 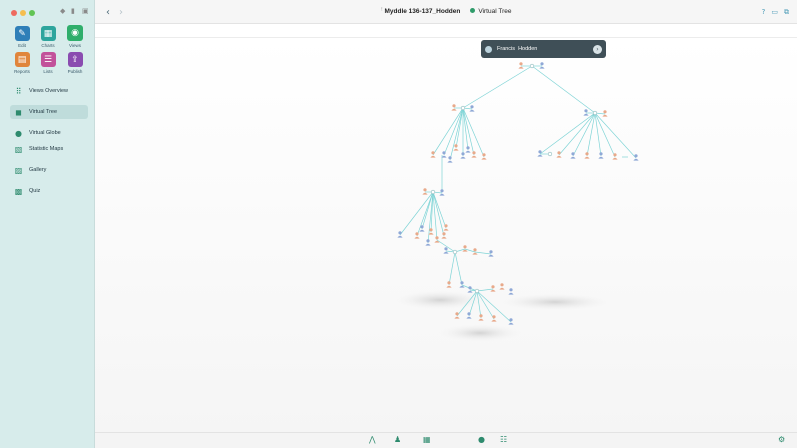 What do you see at coordinates (781, 439) in the screenshot?
I see `settings-icon: ⚙` at bounding box center [781, 439].